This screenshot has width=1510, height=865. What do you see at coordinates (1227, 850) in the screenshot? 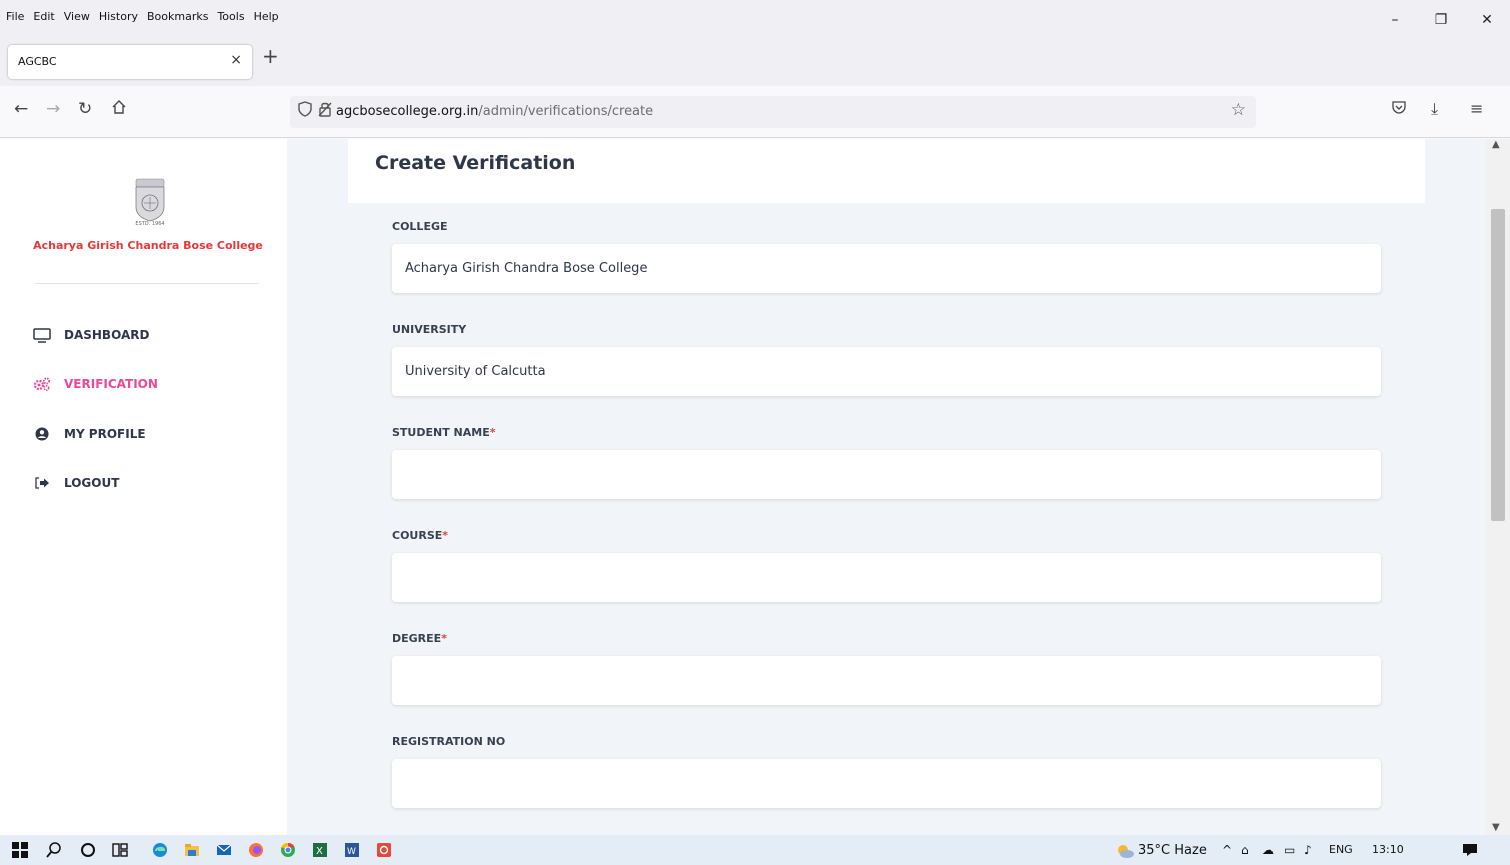
I see `tray-chevron-icon: ^` at bounding box center [1227, 850].